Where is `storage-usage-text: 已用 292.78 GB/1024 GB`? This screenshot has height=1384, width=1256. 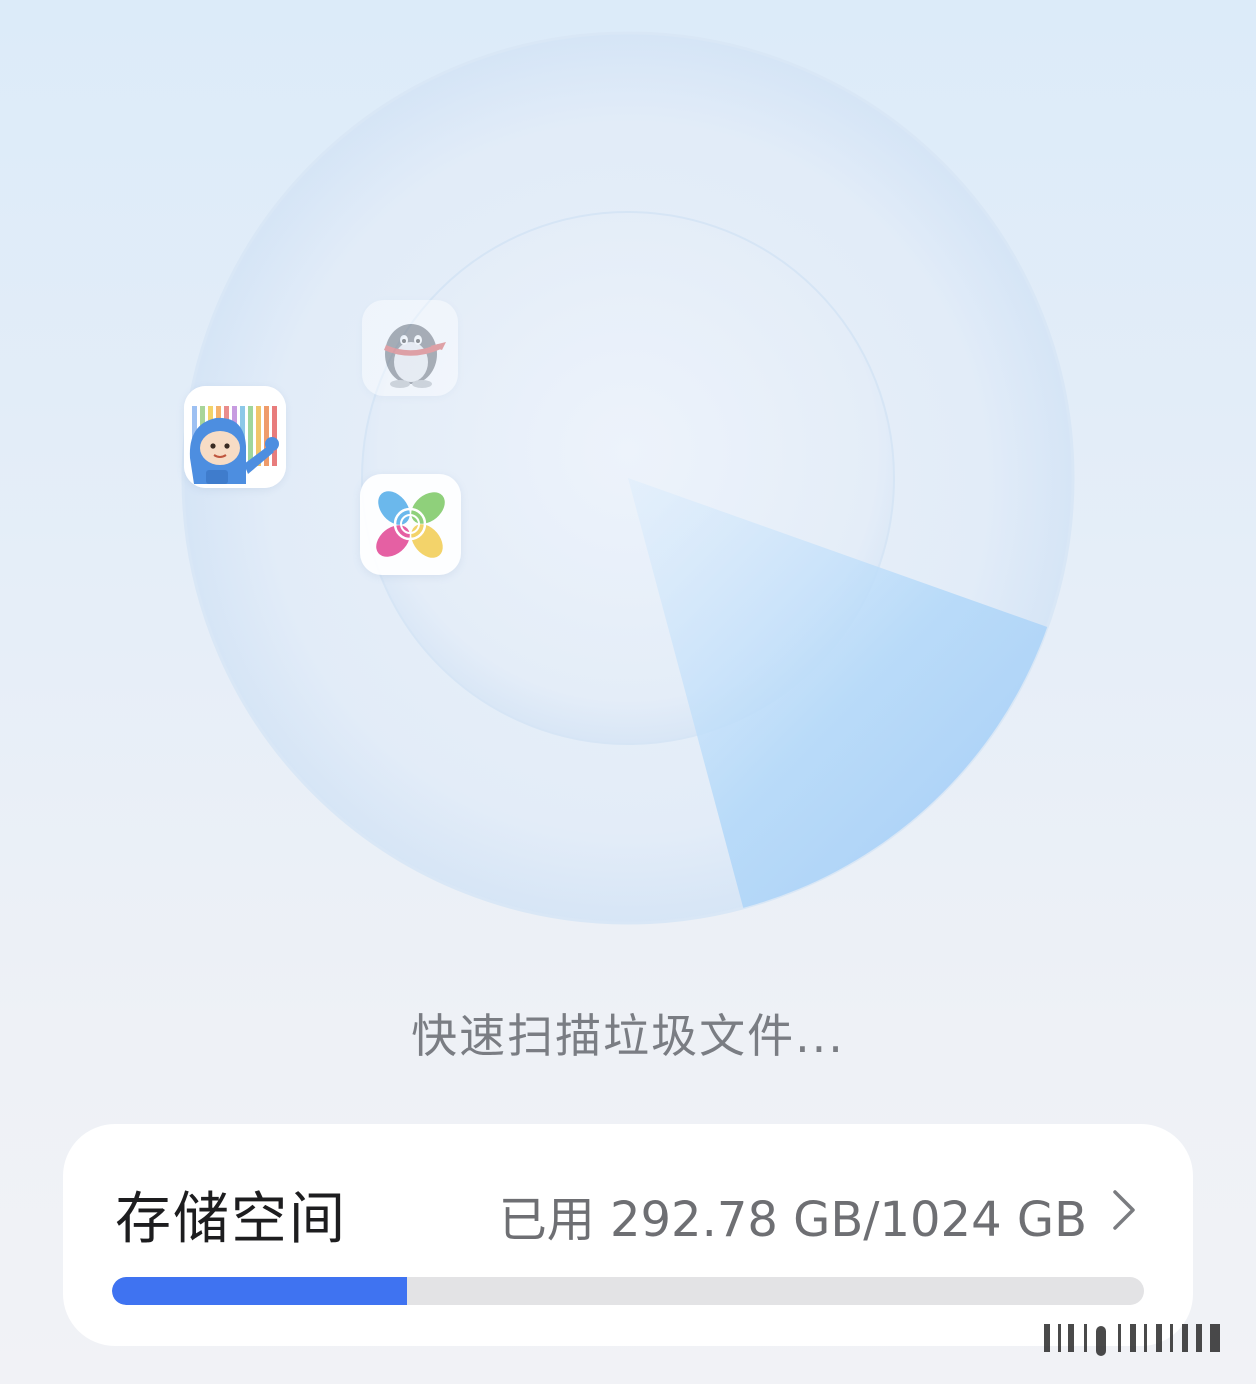
storage-usage-text: 已用 292.78 GB/1024 GB is located at coordinates (792, 1220).